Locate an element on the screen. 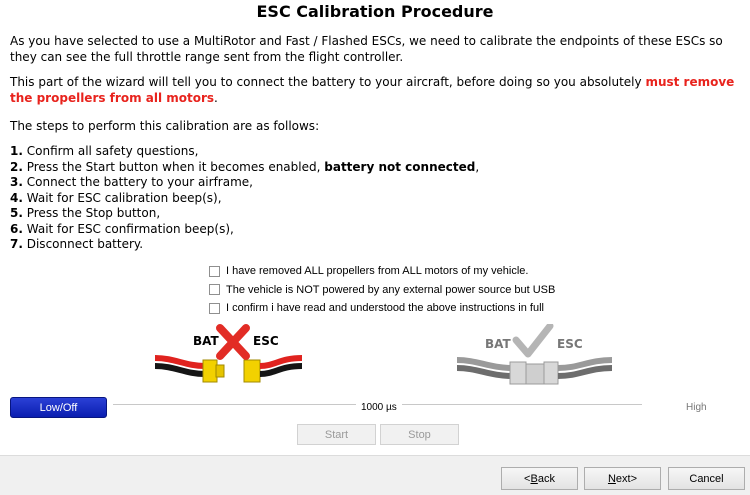 This screenshot has height=495, width=750. step-number: 4. is located at coordinates (16, 197).